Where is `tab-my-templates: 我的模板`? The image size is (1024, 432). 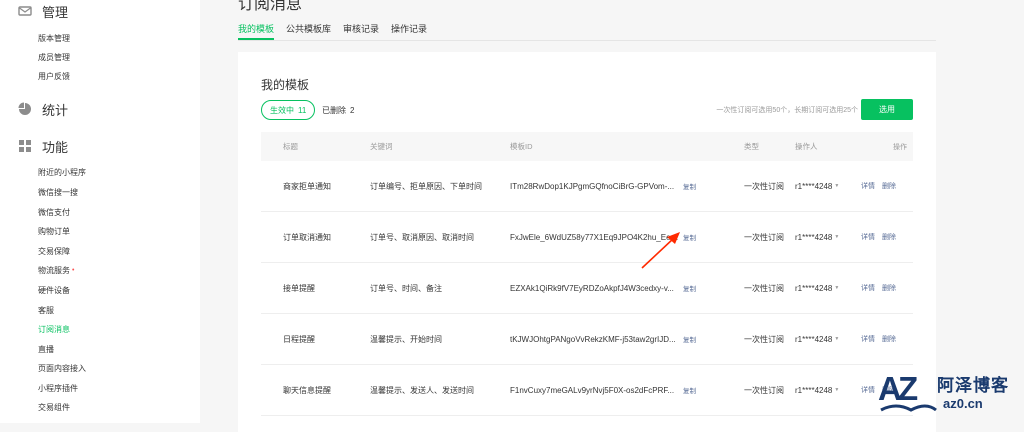 tab-my-templates: 我的模板 is located at coordinates (256, 31).